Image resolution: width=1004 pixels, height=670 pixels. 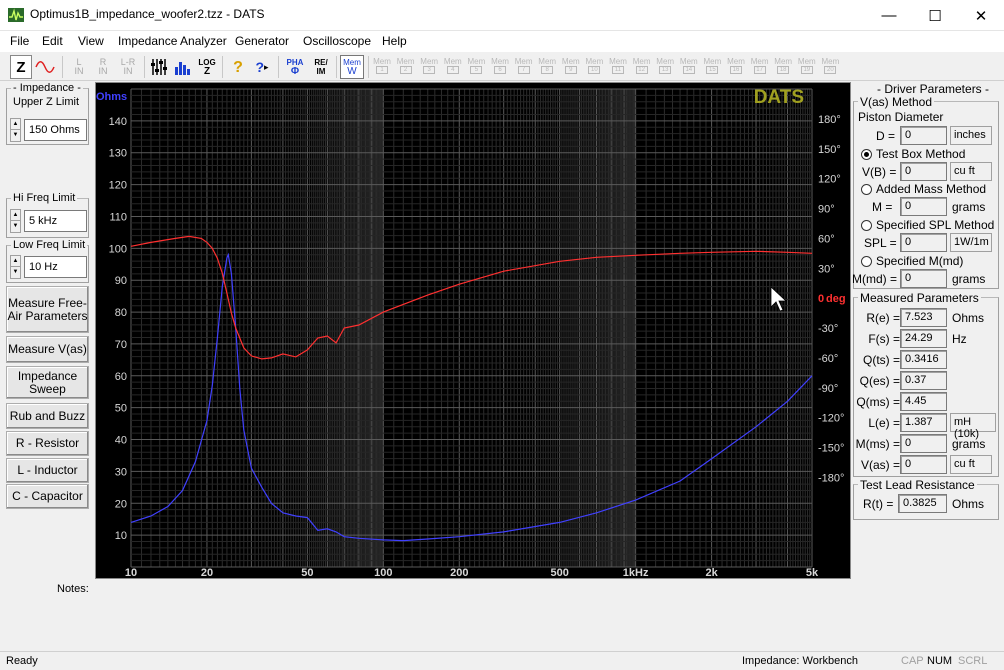 I want to click on y2-axis-label: deg, so click(x=836, y=299).